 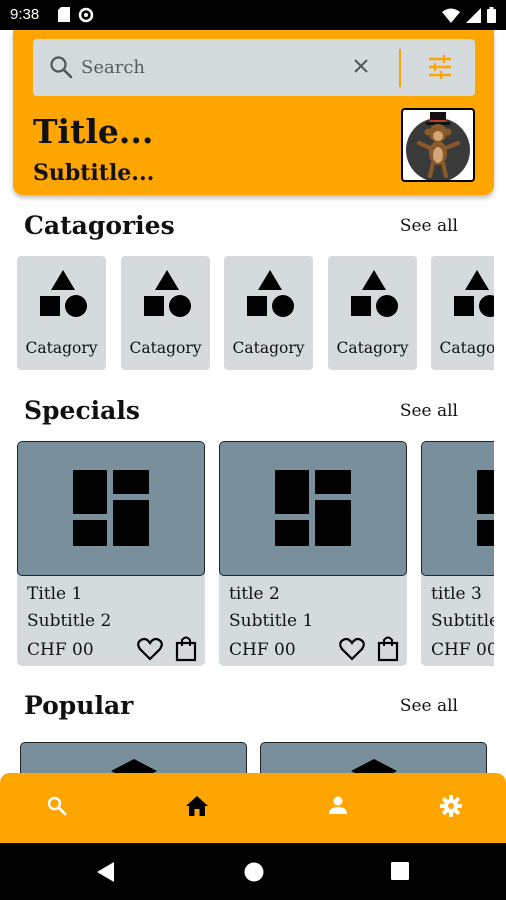 What do you see at coordinates (491, 17) in the screenshot?
I see `battery-icon` at bounding box center [491, 17].